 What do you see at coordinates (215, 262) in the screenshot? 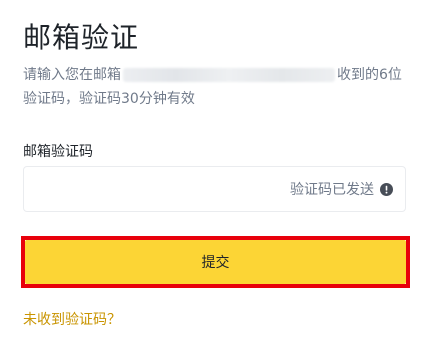
I see `submit-button: 提交` at bounding box center [215, 262].